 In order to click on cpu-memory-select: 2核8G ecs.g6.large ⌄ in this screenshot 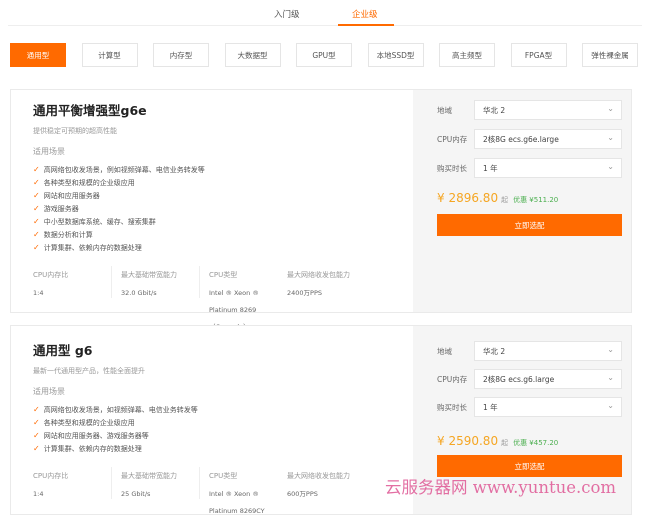, I will do `click(548, 379)`.